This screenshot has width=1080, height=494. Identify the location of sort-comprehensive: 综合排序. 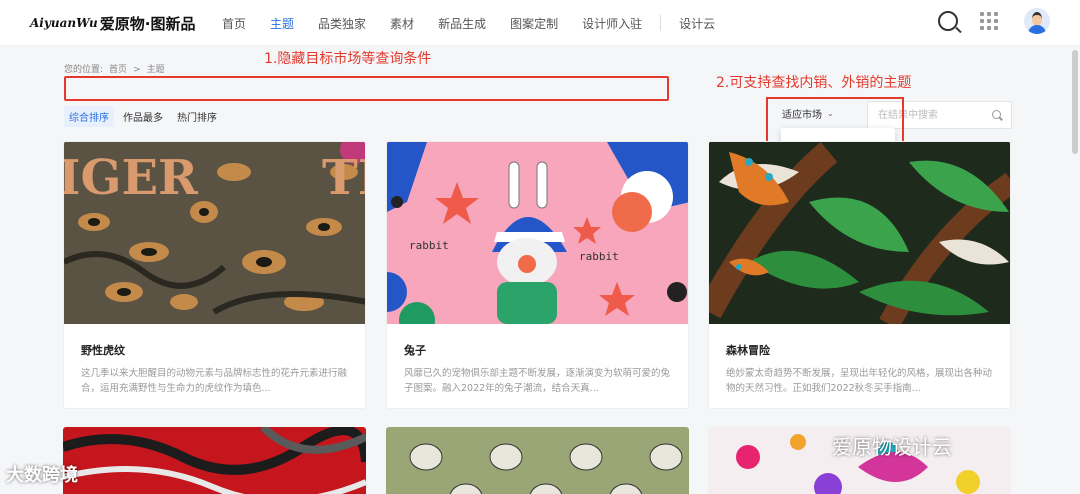
(89, 116).